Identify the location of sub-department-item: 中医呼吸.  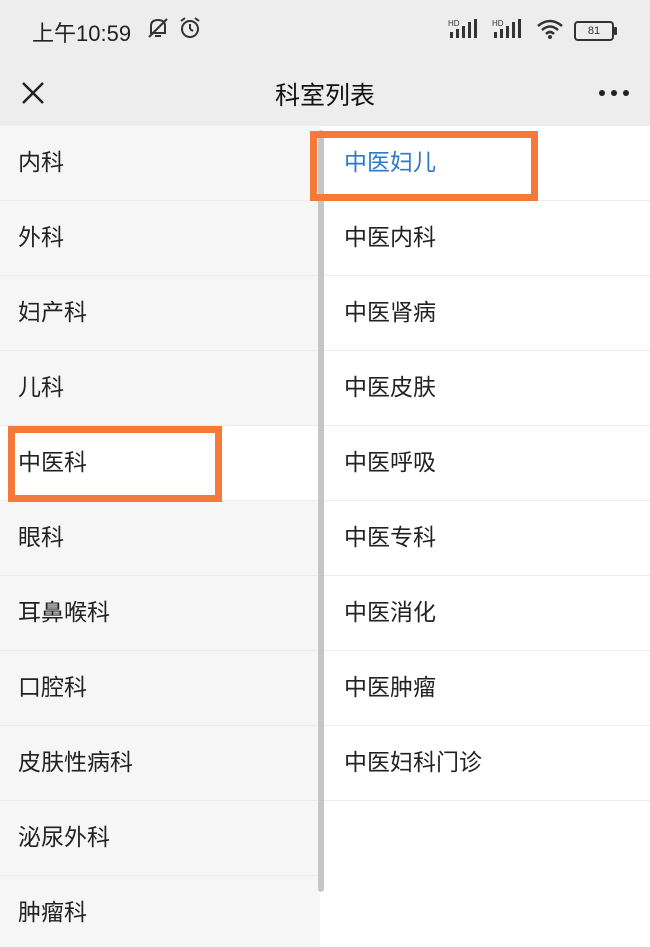
(487, 463).